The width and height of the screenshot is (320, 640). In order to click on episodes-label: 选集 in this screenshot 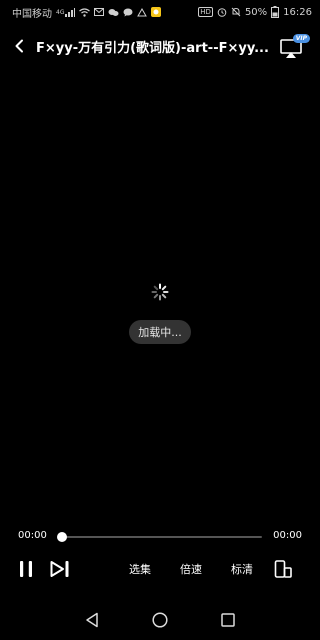, I will do `click(140, 569)`.